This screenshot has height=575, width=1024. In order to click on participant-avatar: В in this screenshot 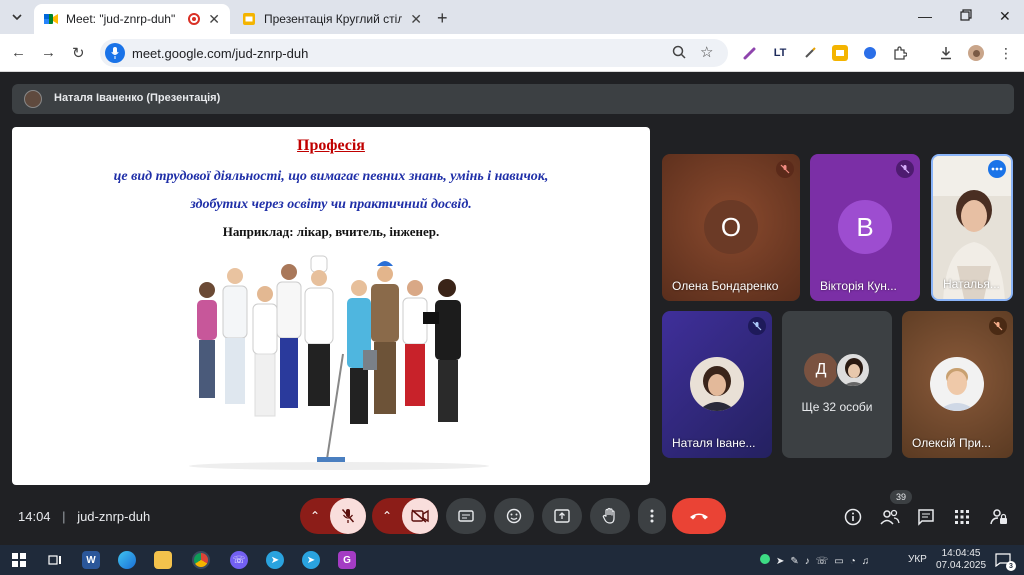, I will do `click(865, 227)`.